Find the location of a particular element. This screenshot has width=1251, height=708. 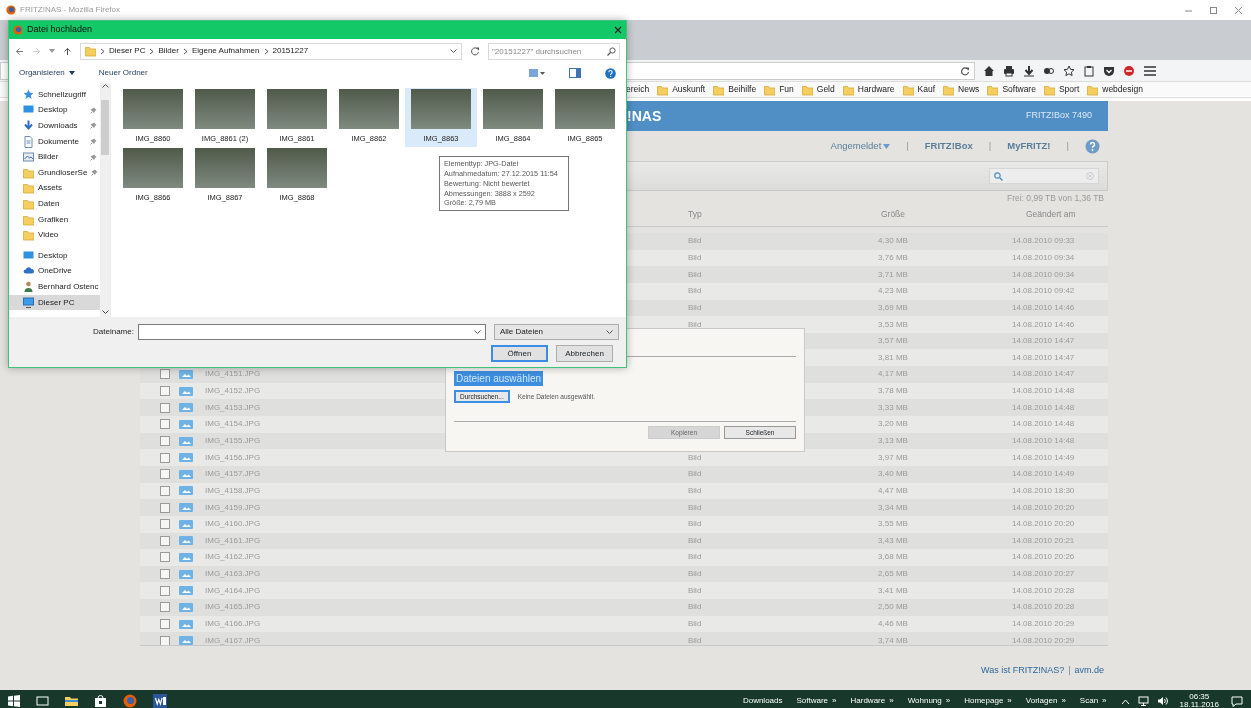

bookmark-link: Auskunft is located at coordinates (689, 89).